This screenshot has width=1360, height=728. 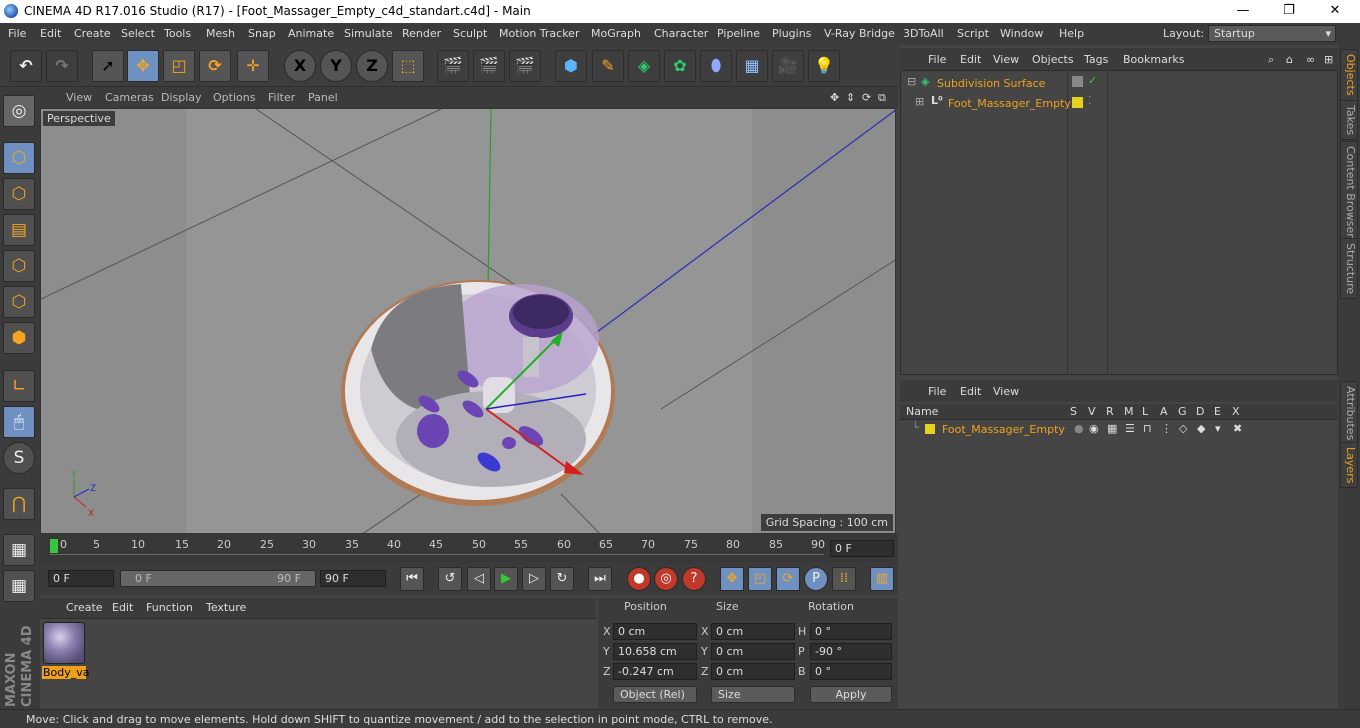 What do you see at coordinates (368, 33) in the screenshot?
I see `menu-simulate: Simulate` at bounding box center [368, 33].